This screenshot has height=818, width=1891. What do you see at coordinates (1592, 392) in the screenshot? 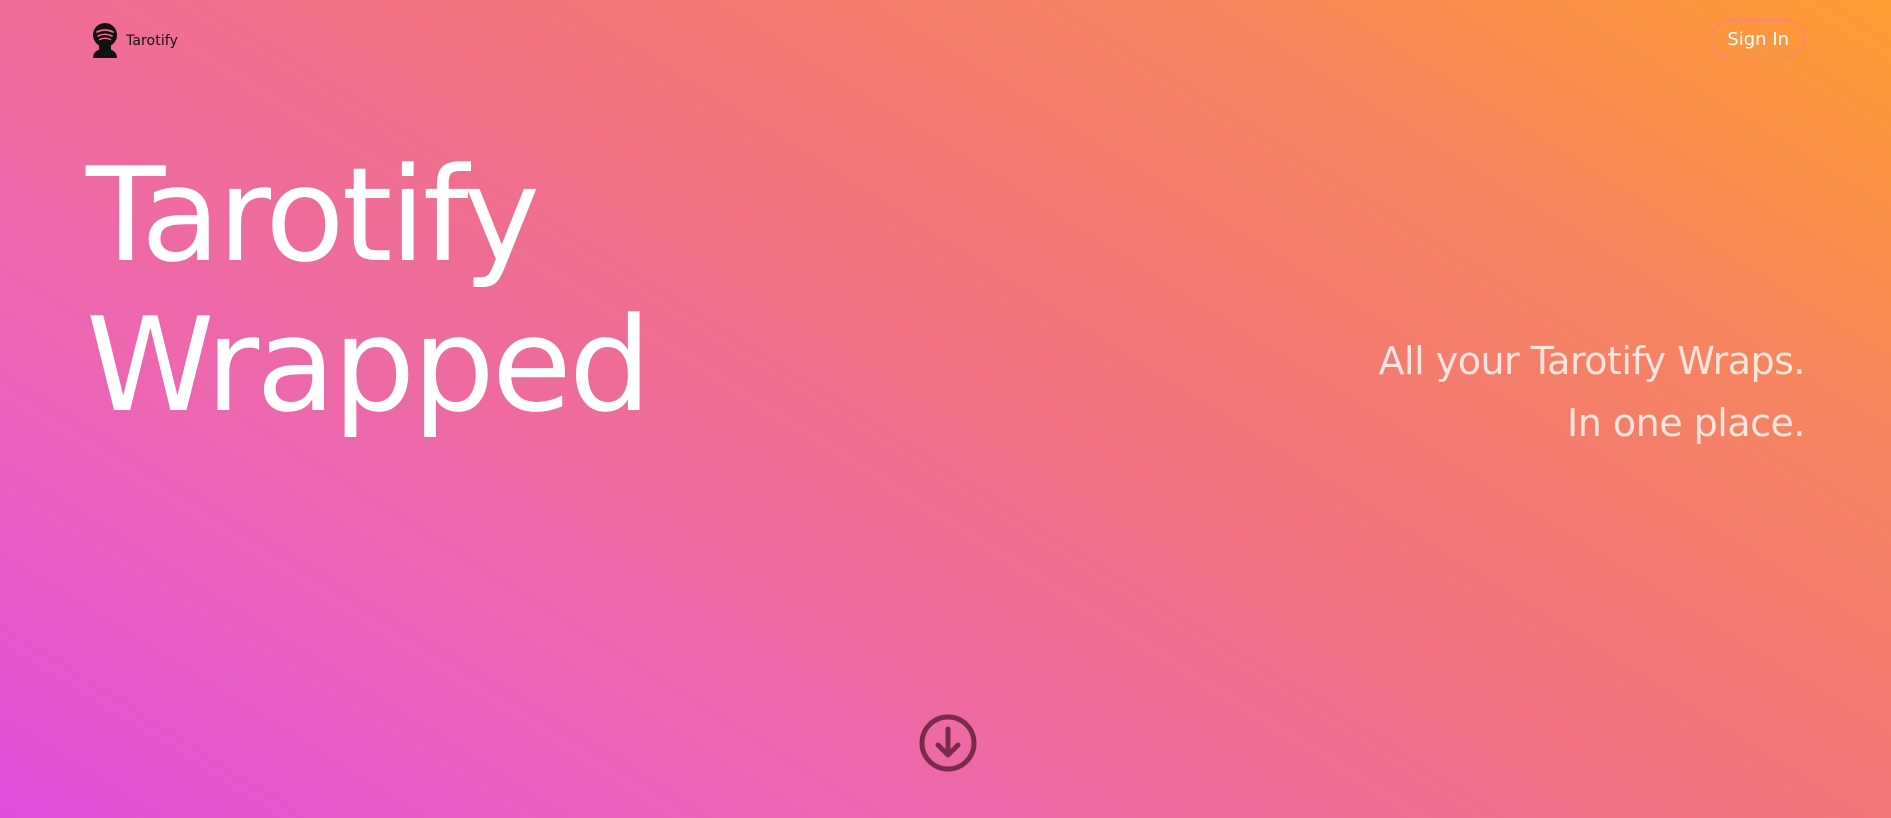
I see `tagline: All your Tarotify Wraps. In one place.` at bounding box center [1592, 392].